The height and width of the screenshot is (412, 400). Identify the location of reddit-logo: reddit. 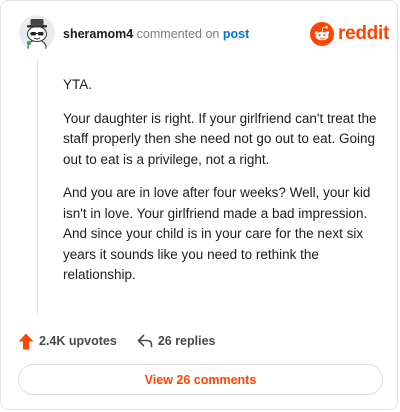
(349, 34).